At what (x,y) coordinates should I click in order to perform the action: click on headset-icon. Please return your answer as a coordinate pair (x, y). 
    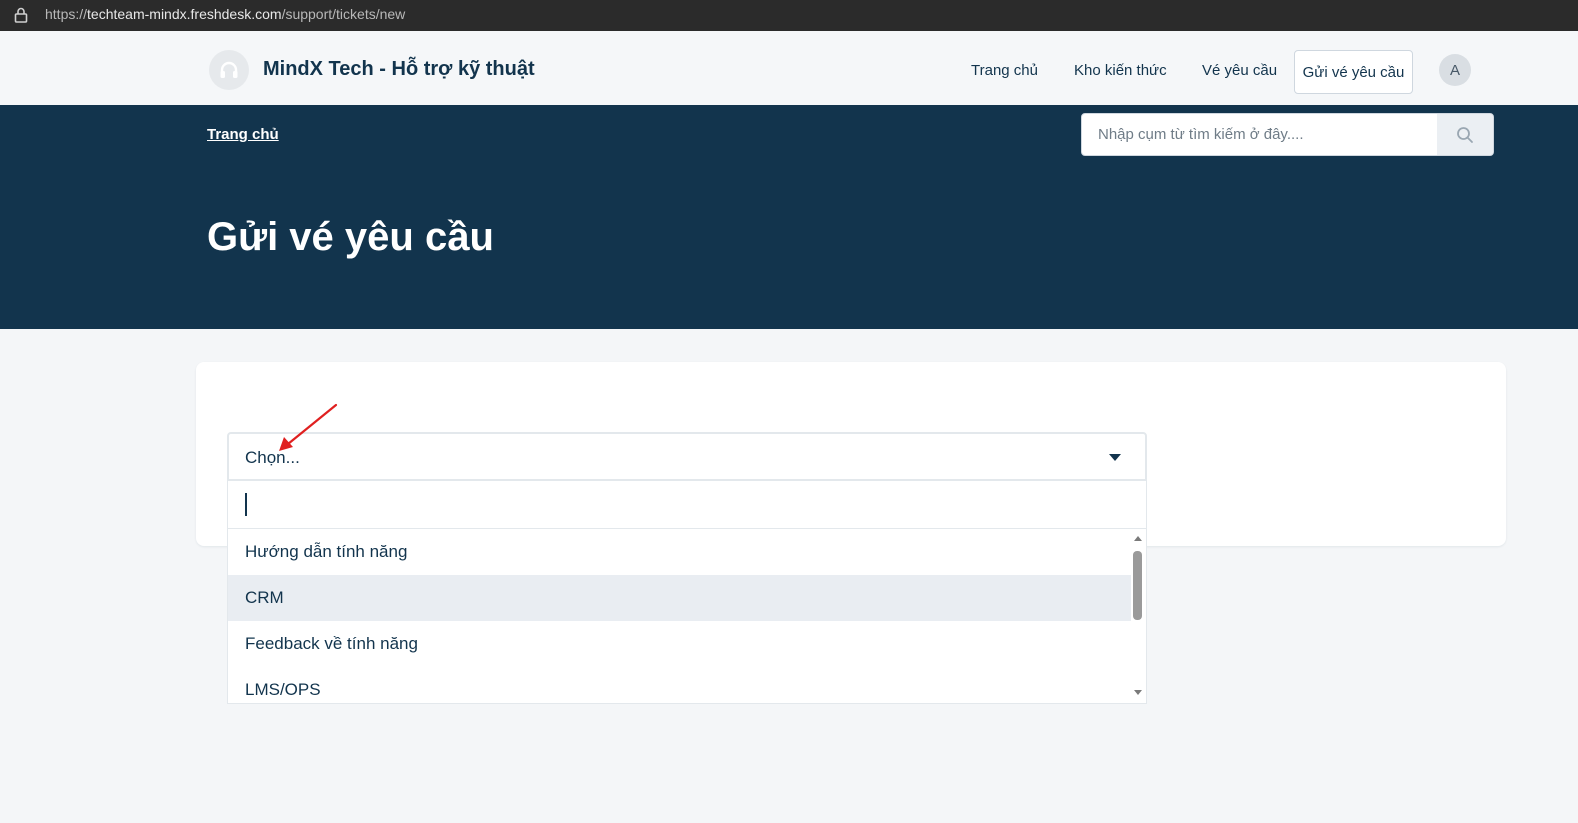
    Looking at the image, I should click on (229, 70).